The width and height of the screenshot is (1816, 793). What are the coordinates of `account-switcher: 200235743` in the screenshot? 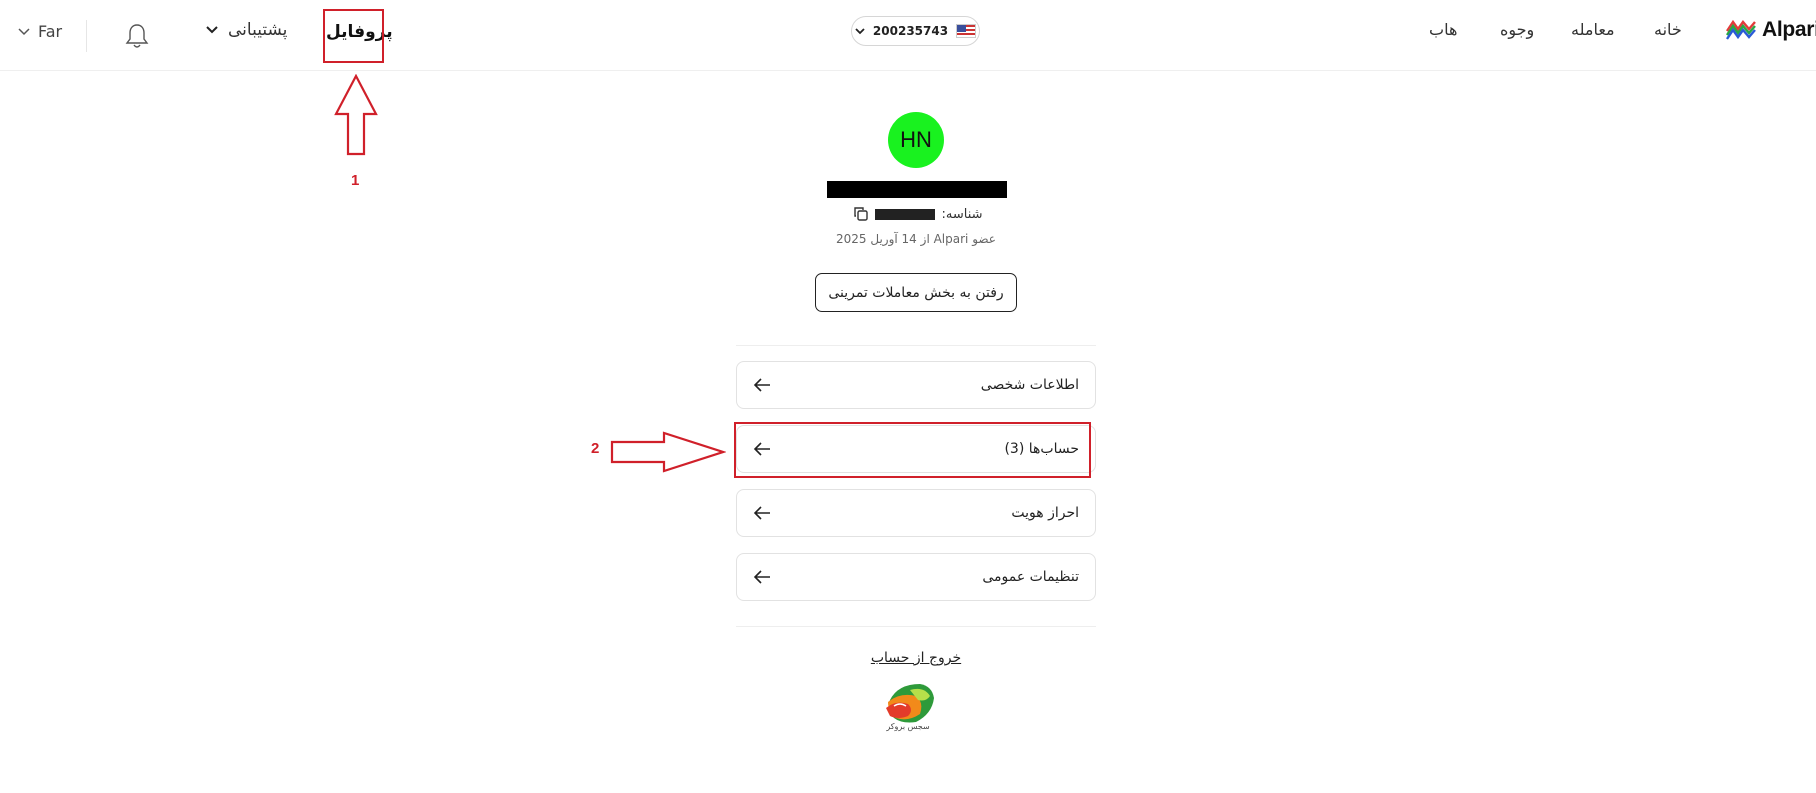 It's located at (915, 31).